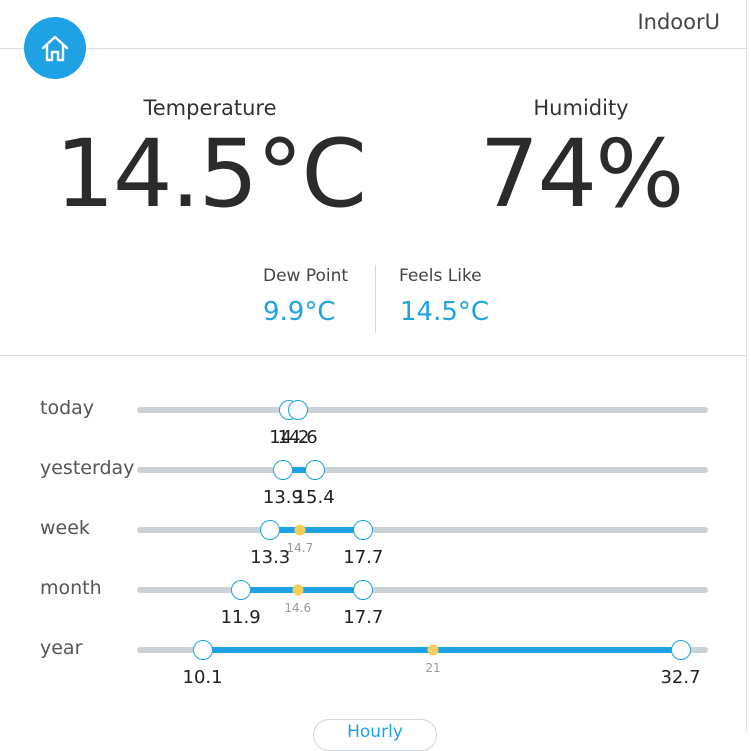 This screenshot has width=751, height=751. What do you see at coordinates (441, 650) in the screenshot?
I see `range-fill-year` at bounding box center [441, 650].